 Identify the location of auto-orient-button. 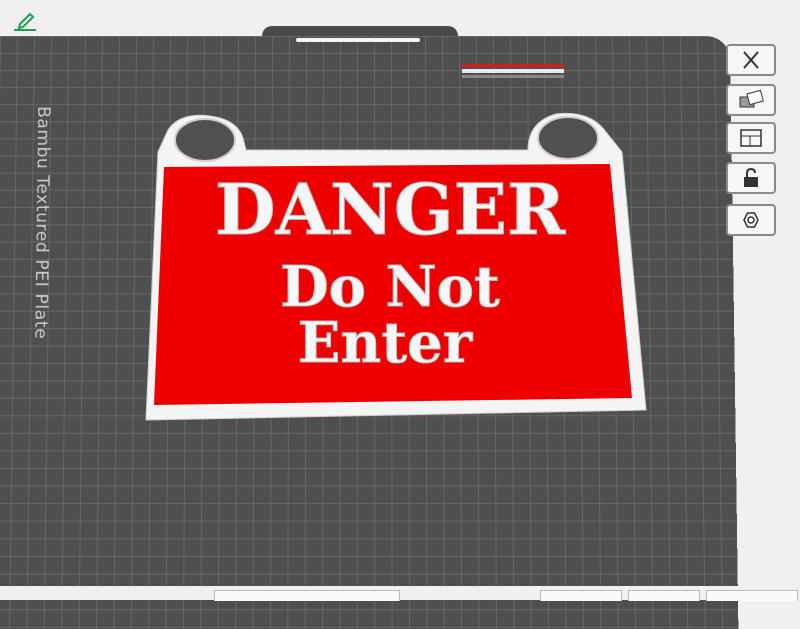
(751, 100).